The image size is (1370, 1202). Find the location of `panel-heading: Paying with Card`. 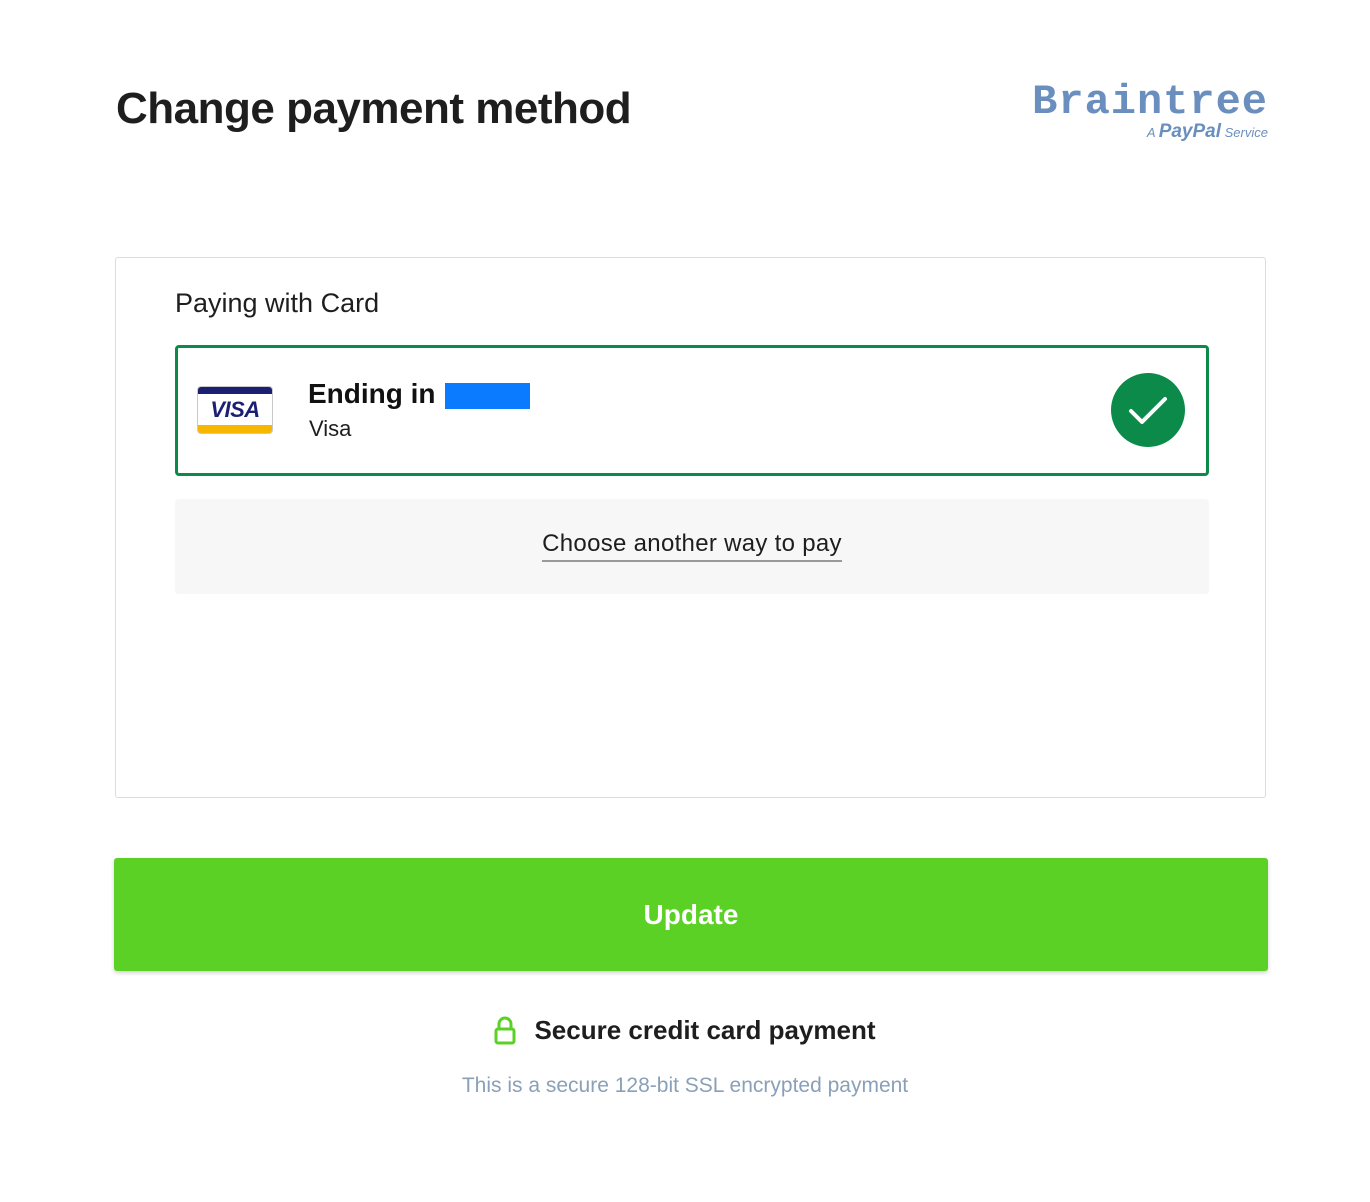

panel-heading: Paying with Card is located at coordinates (277, 303).